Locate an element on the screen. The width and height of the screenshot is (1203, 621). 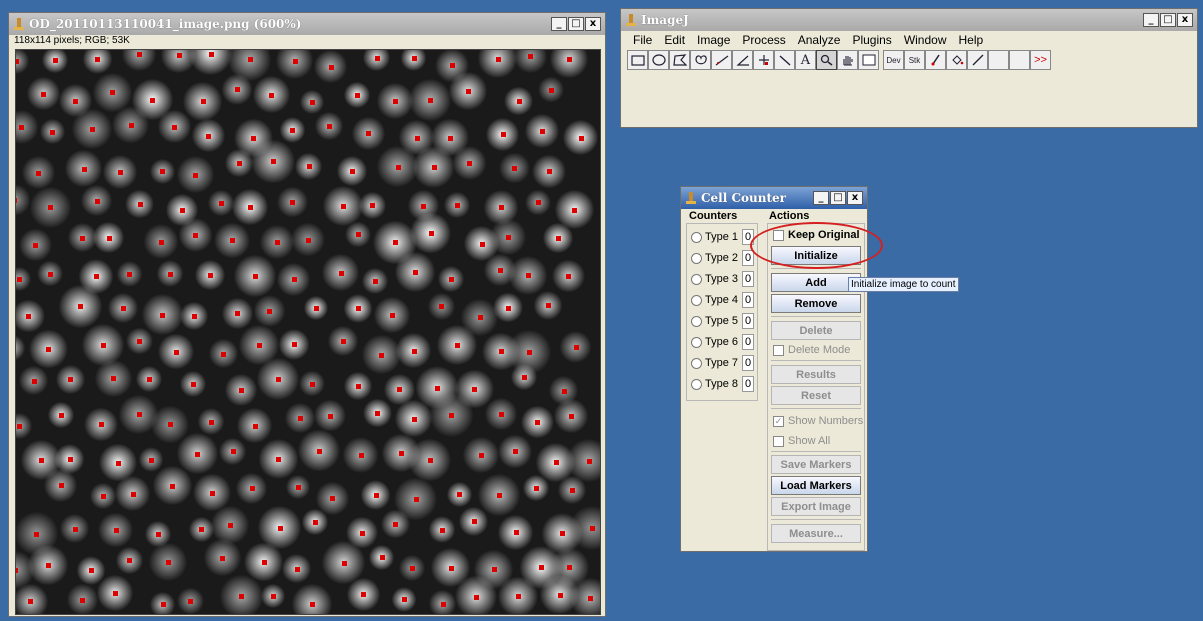
export-image-button: Export Image is located at coordinates (816, 506).